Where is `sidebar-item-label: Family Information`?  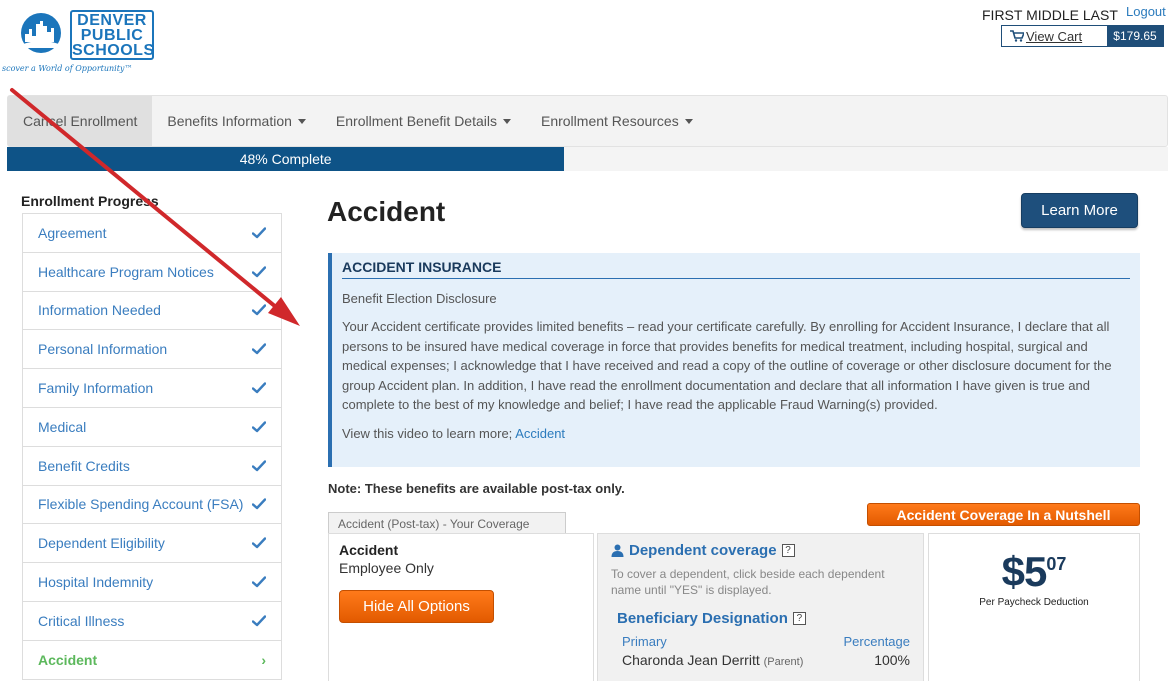
sidebar-item-label: Family Information is located at coordinates (96, 388).